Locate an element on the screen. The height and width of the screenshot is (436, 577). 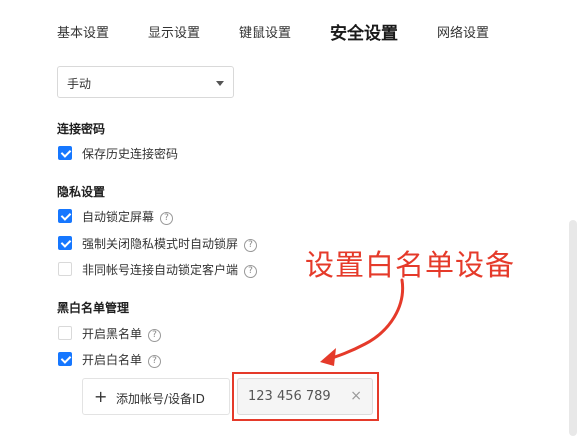
plus-icon: + is located at coordinates (101, 396).